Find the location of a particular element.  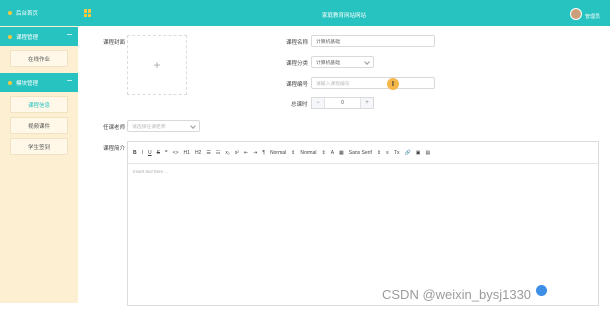

sidebar-group-course: 课程管理 is located at coordinates (39, 36).